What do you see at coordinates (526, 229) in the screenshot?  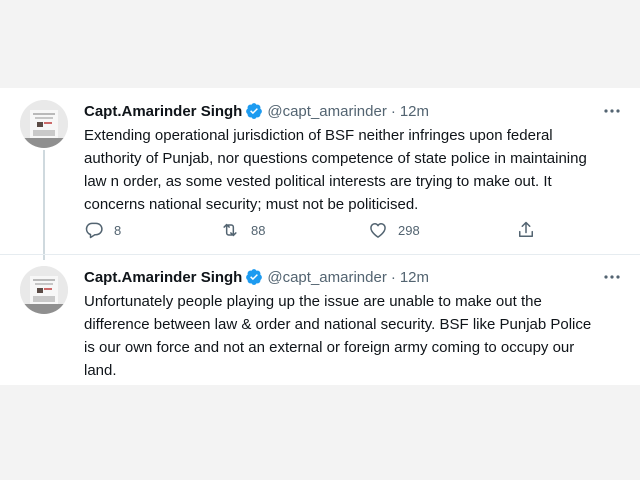 I see `share-icon` at bounding box center [526, 229].